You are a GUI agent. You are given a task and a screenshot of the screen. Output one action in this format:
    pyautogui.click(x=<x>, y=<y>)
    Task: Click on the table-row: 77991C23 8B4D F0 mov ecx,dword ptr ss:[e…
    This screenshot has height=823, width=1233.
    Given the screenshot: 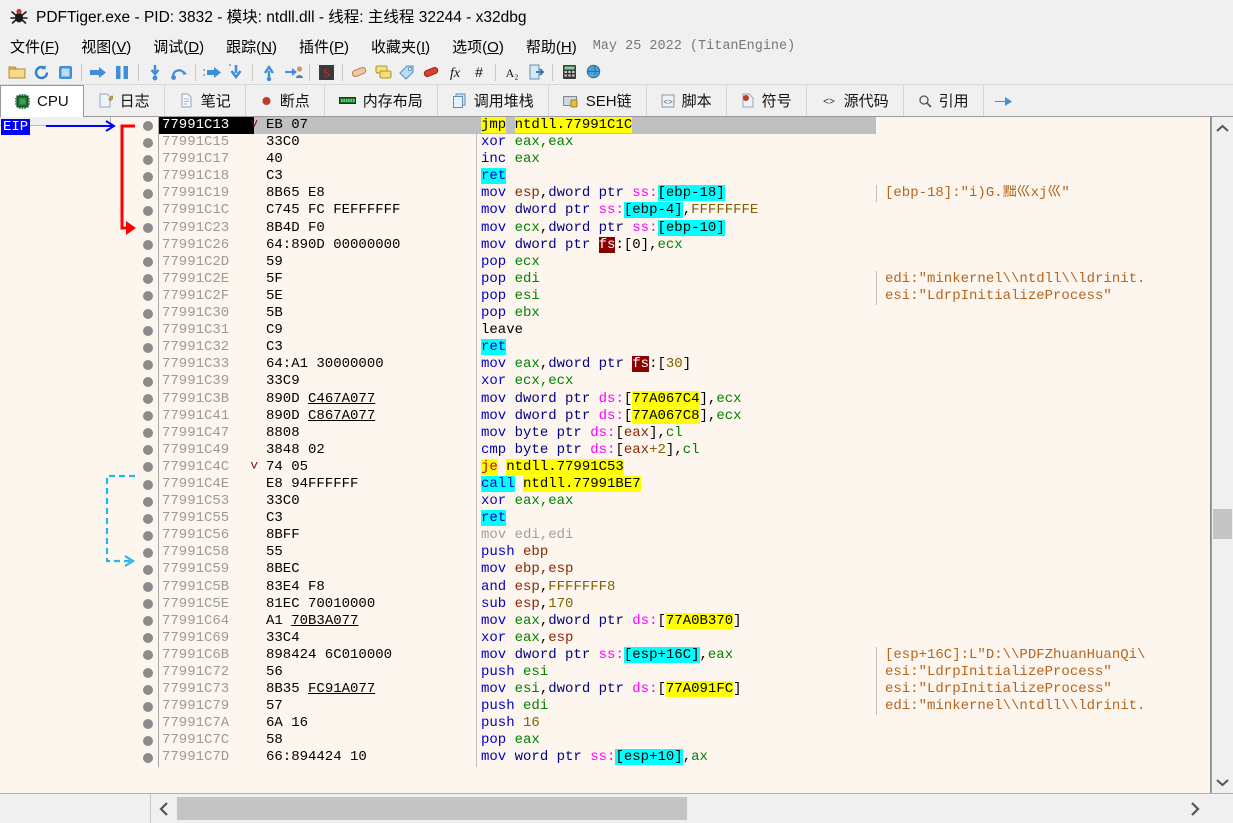 What is the action you would take?
    pyautogui.click(x=605, y=228)
    